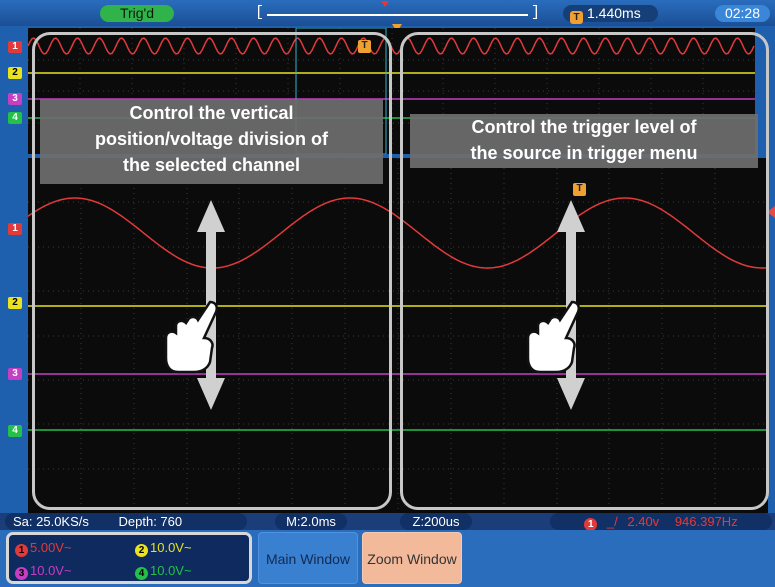  I want to click on ch2-volts-div: 2 10.0V~, so click(163, 548).